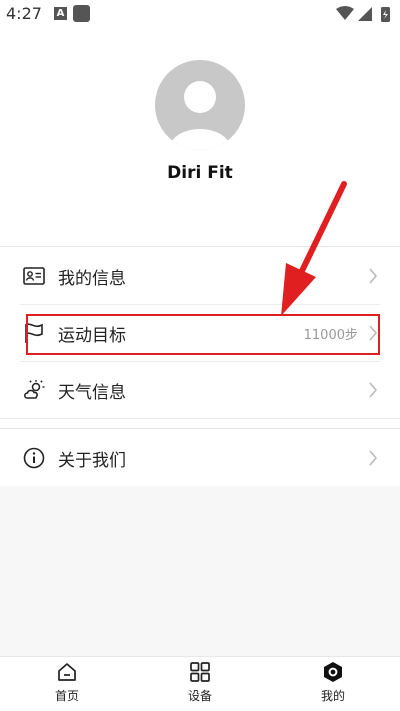 This screenshot has height=711, width=400. I want to click on tab-label: 设备, so click(199, 696).